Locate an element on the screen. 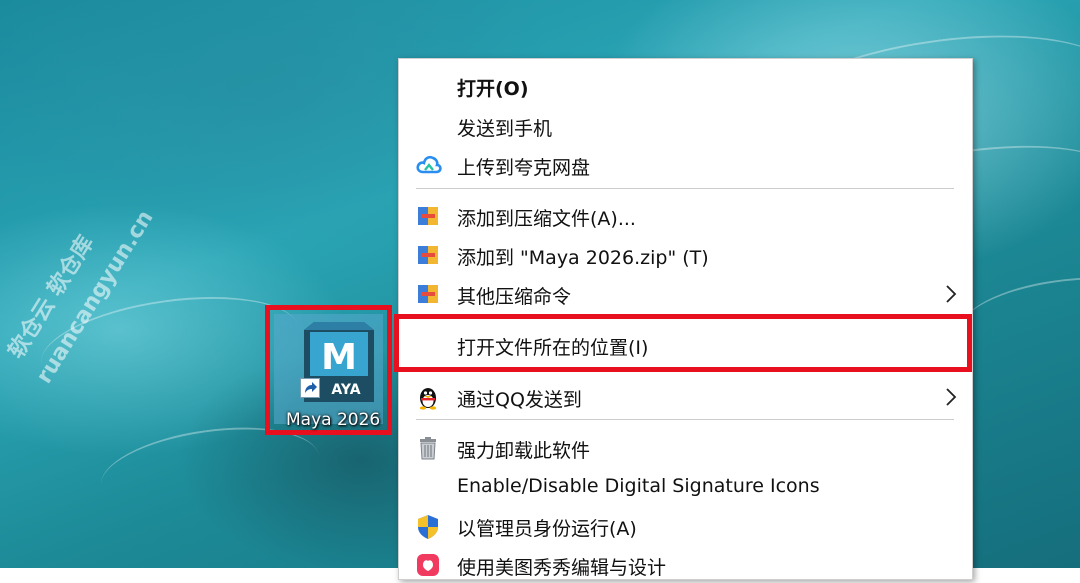 This screenshot has height=583, width=1080. menu-item-label: 使用美图秀秀编辑与设计 is located at coordinates (562, 568).